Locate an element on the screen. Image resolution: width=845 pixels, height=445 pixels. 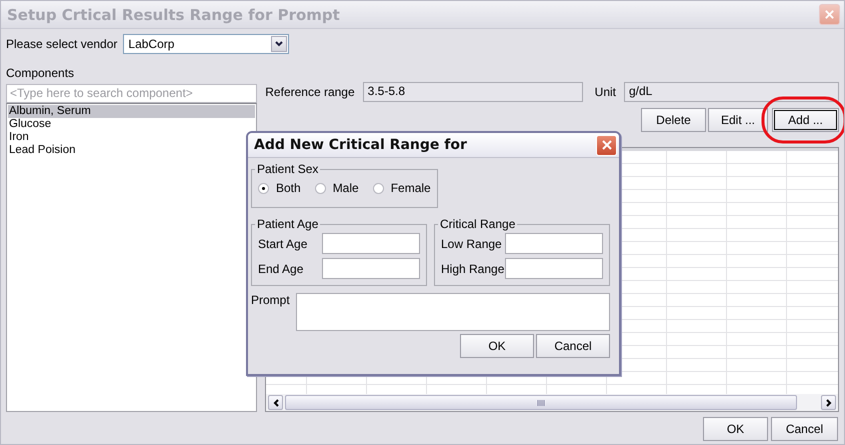
components-label: Components is located at coordinates (41, 73).